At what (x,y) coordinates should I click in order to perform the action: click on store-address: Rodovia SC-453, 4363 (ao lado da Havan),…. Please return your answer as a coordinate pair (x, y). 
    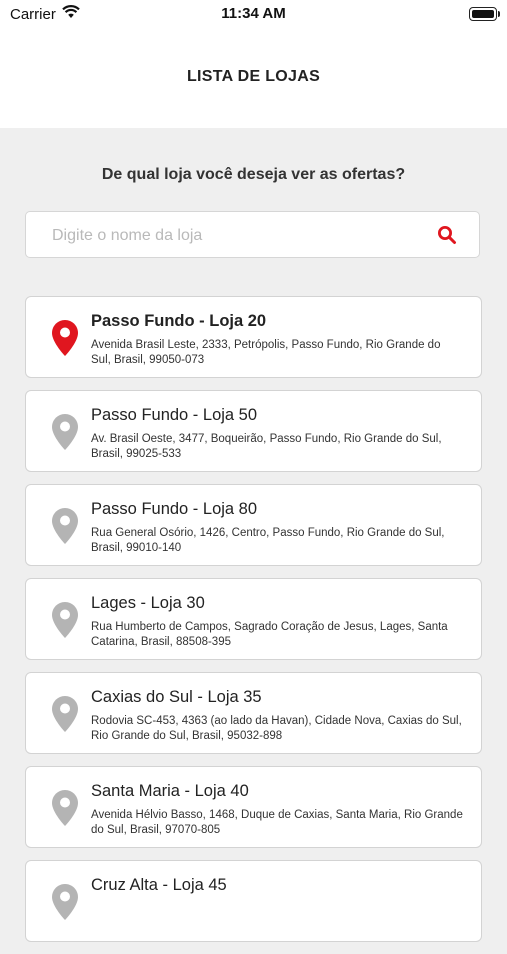
    Looking at the image, I should click on (276, 728).